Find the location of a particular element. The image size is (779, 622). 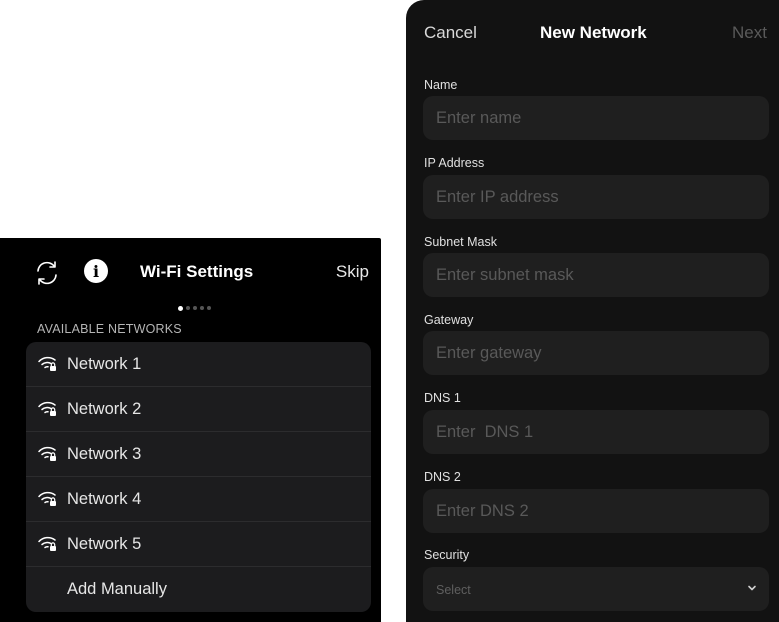

gateway-field is located at coordinates (596, 353).